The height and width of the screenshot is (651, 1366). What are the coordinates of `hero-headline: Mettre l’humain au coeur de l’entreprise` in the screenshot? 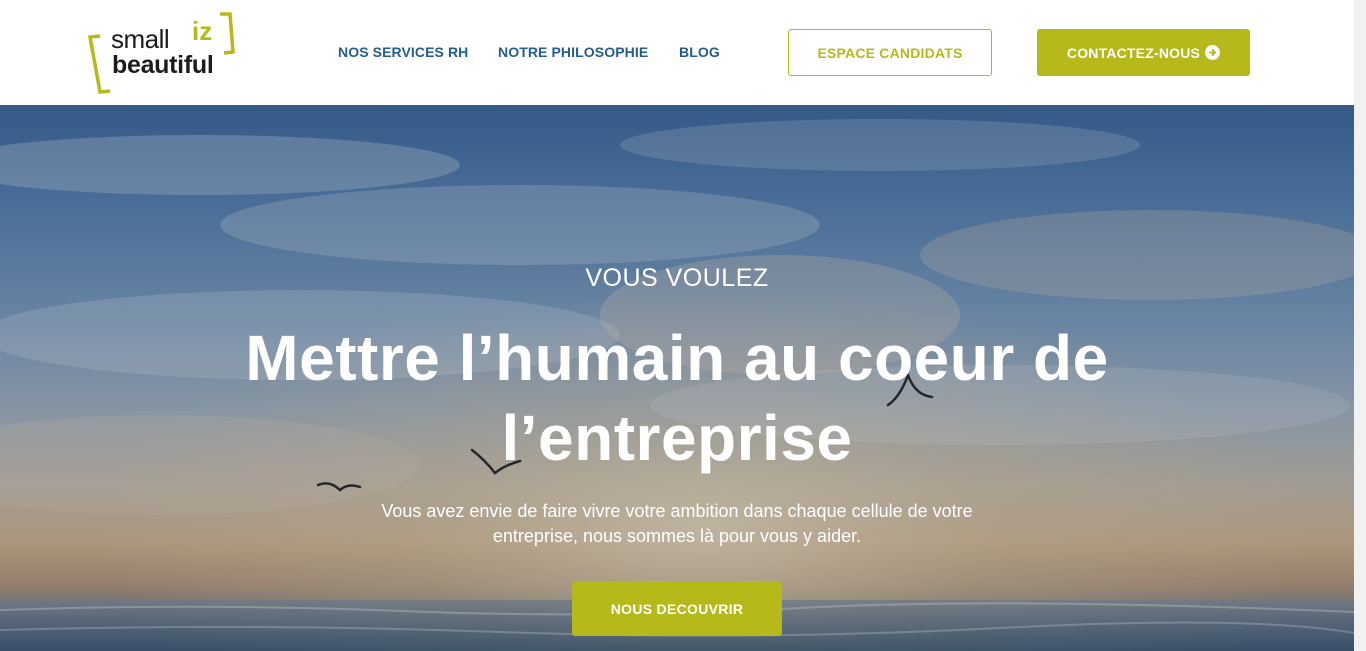 It's located at (677, 398).